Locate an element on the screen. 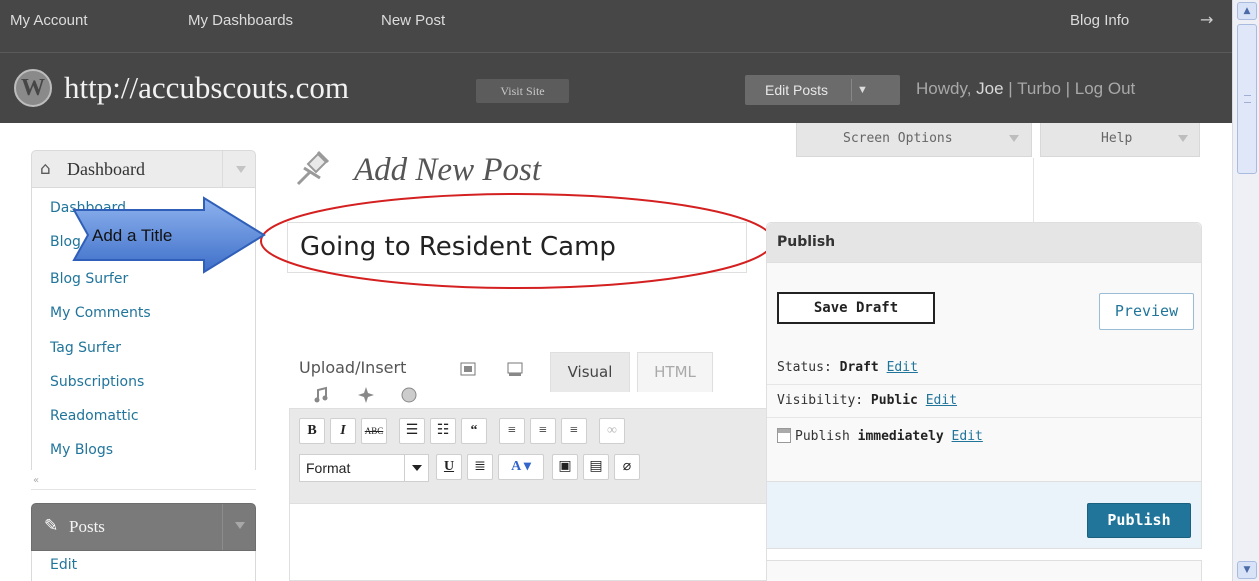  scroll-thumb is located at coordinates (1247, 99).